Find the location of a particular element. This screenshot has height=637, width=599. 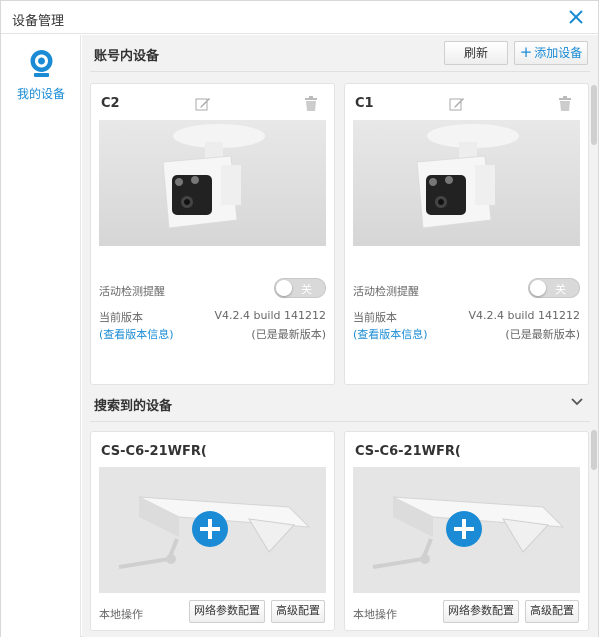

window-title: 设备管理 is located at coordinates (38, 21).